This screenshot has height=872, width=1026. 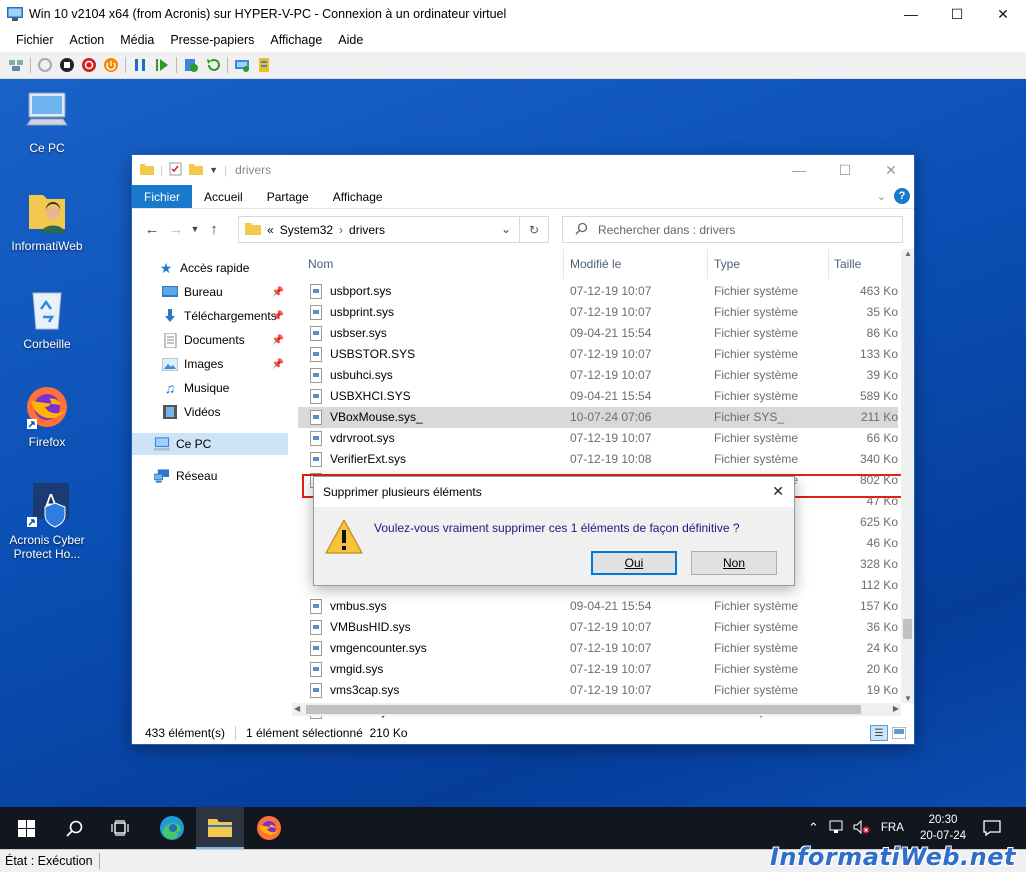 I want to click on tab-affichage: Affichage, so click(x=358, y=196).